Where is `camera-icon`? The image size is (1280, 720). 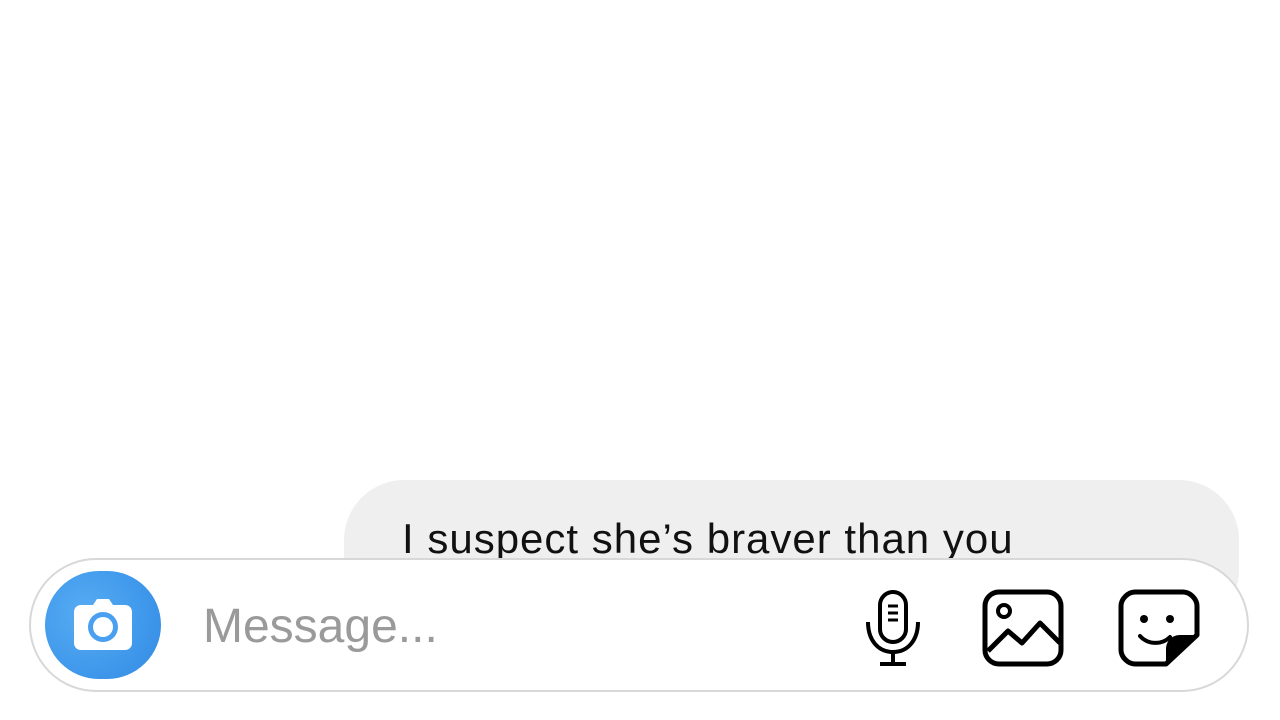 camera-icon is located at coordinates (103, 624).